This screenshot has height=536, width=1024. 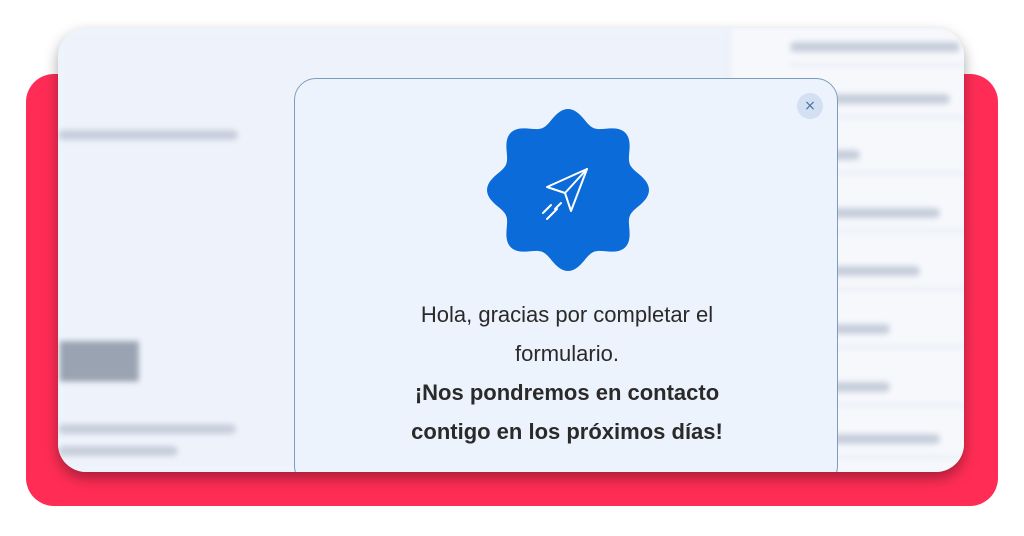 I want to click on background-heading: ███, so click(x=99, y=362).